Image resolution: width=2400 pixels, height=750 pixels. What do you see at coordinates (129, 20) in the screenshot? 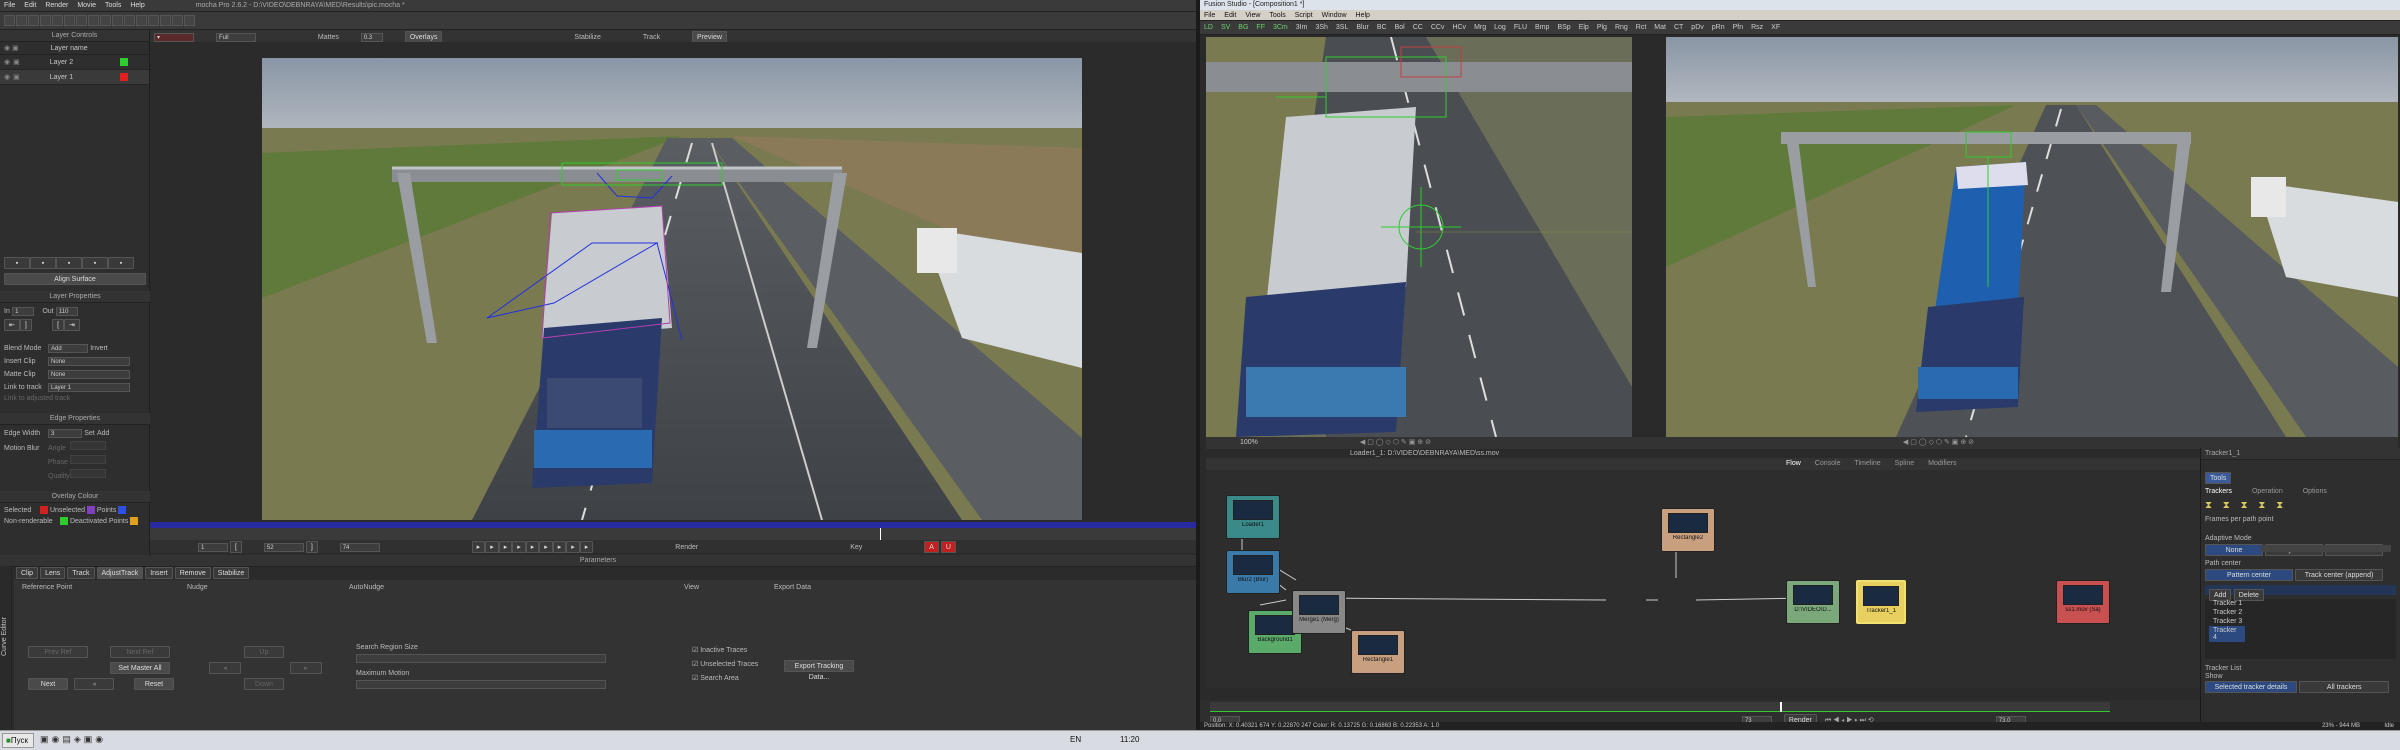
I see `bspline-icon` at bounding box center [129, 20].